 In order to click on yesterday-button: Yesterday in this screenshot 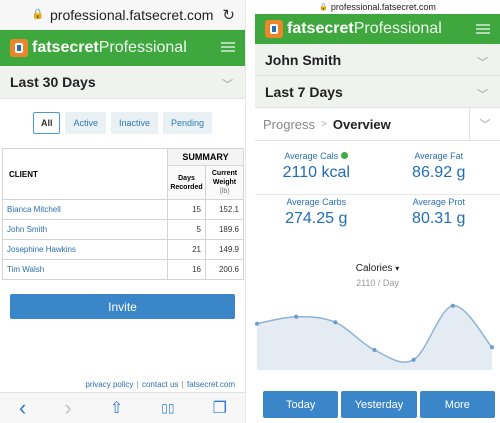, I will do `click(379, 404)`.